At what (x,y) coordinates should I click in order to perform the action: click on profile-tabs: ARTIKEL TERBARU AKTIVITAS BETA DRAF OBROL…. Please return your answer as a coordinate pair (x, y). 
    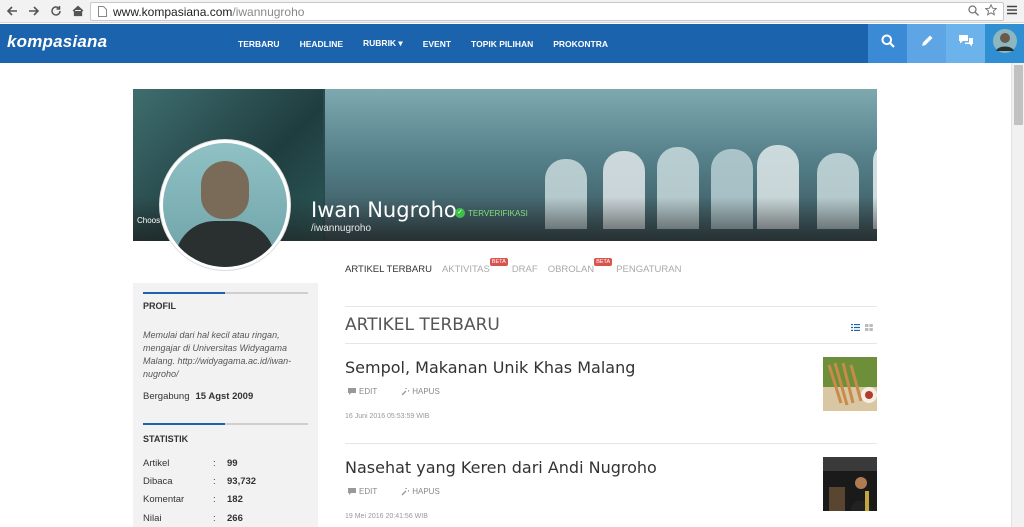
    Looking at the image, I should click on (518, 268).